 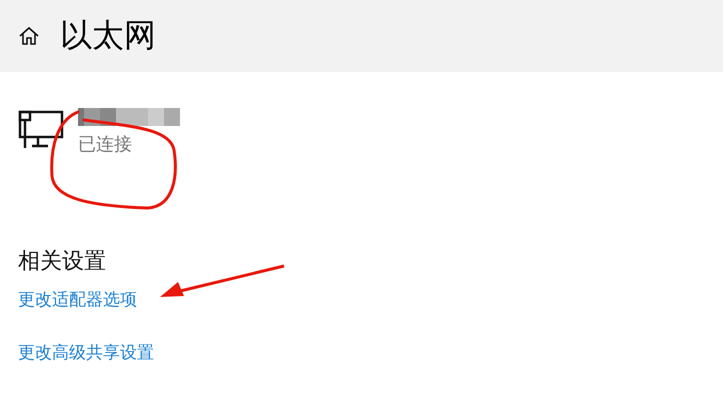 What do you see at coordinates (105, 144) in the screenshot?
I see `connection-status: 已连接` at bounding box center [105, 144].